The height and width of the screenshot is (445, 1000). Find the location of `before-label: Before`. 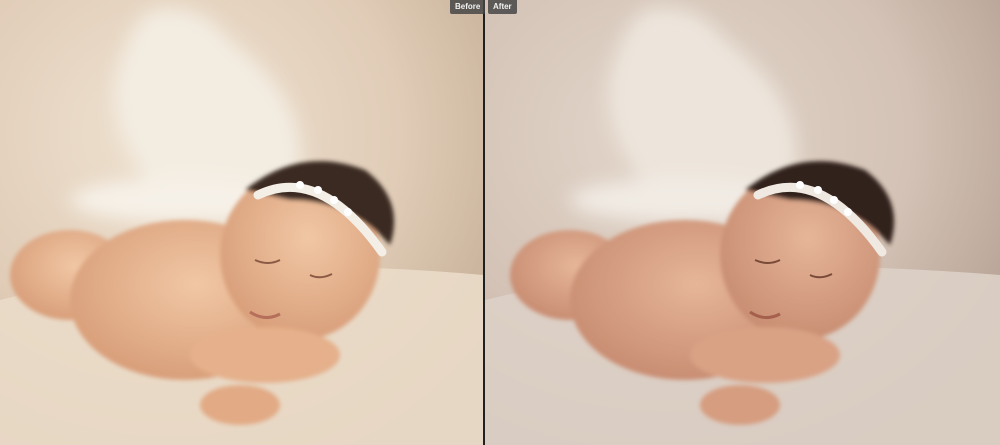

before-label: Before is located at coordinates (468, 7).